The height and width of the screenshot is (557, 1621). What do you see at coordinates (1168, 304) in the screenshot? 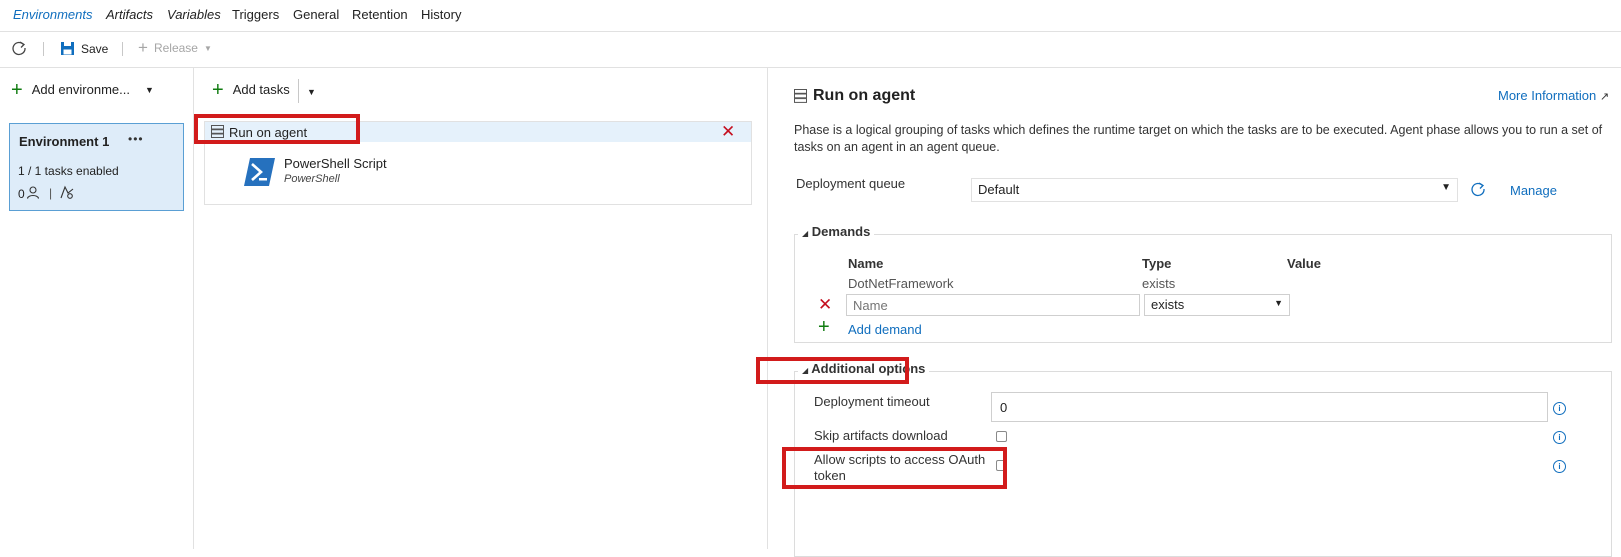
I see `demand-type-value: exists` at bounding box center [1168, 304].